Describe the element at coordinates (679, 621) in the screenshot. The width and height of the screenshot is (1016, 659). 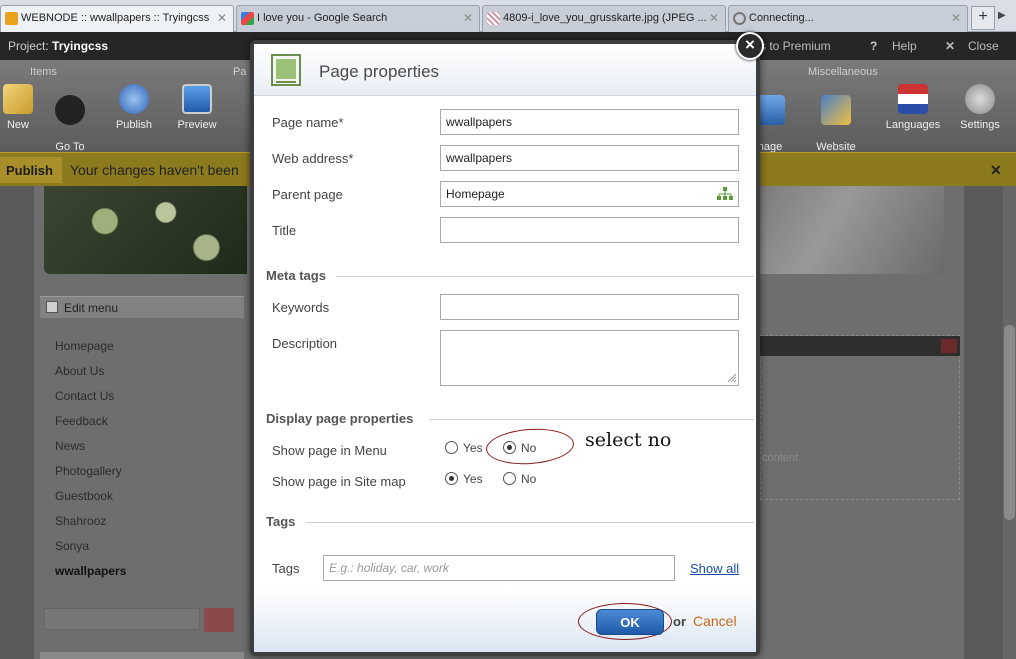
I see `footer-or-text: or` at that location.